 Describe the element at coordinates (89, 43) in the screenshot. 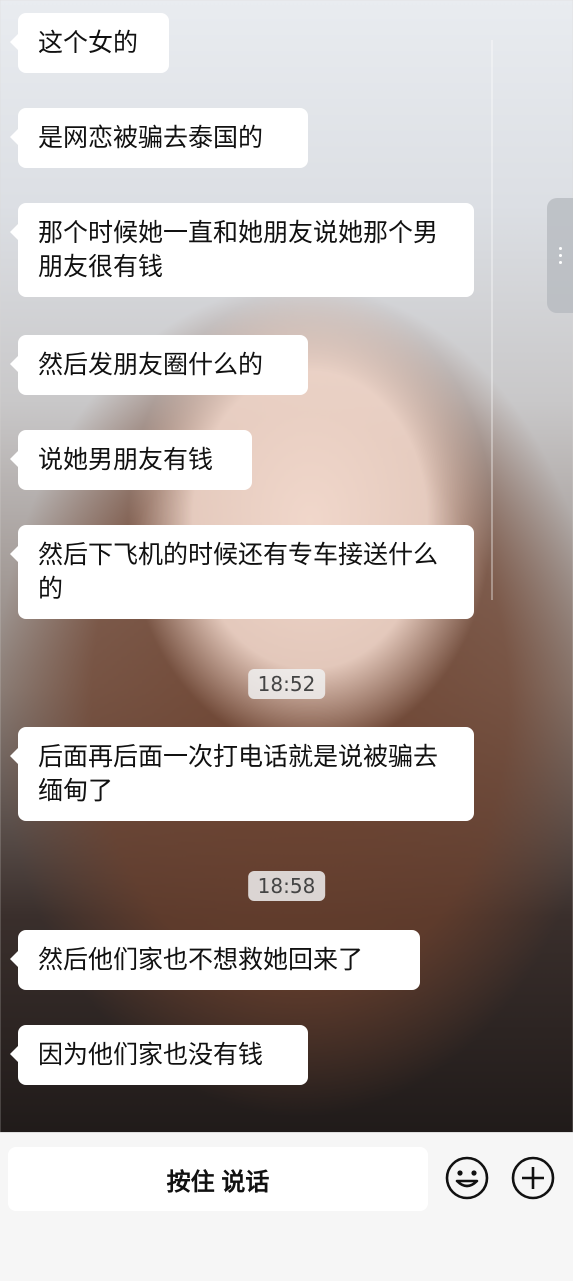

I see `message-bubble: 这个女的` at that location.